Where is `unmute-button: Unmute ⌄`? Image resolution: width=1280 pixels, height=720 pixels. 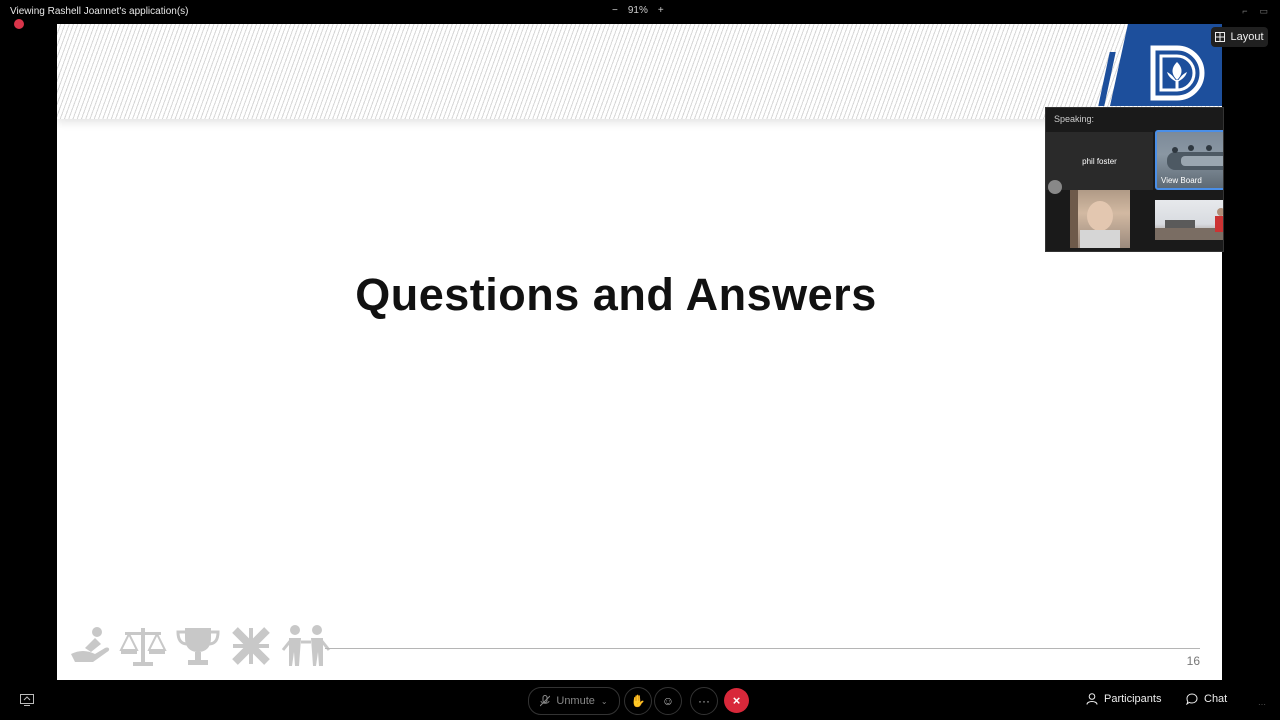
unmute-button: Unmute ⌄ is located at coordinates (574, 701).